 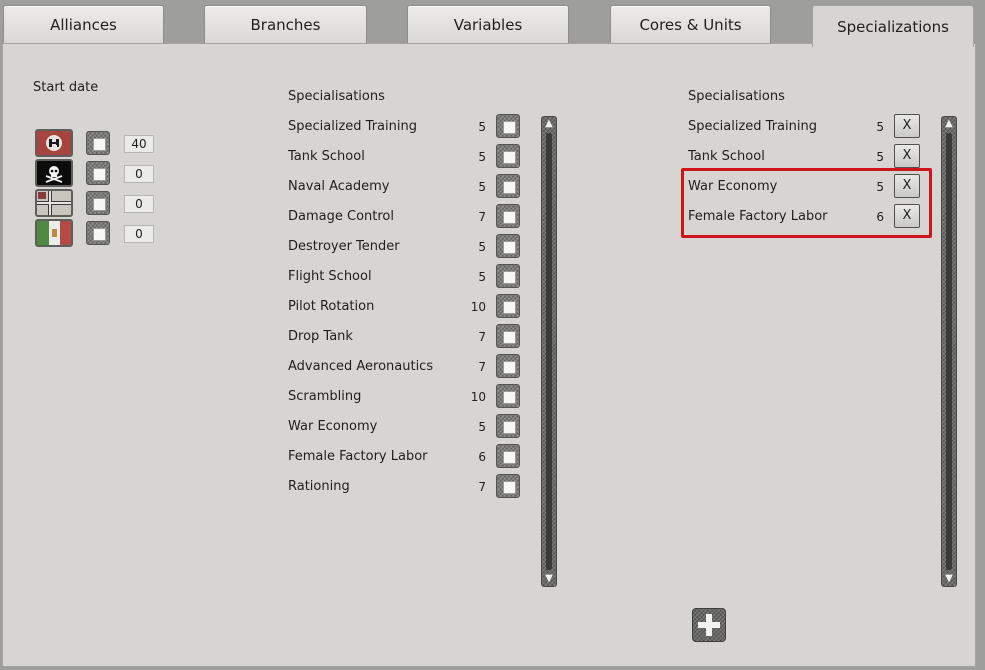 I want to click on tab-specializations: Specializations, so click(x=893, y=26).